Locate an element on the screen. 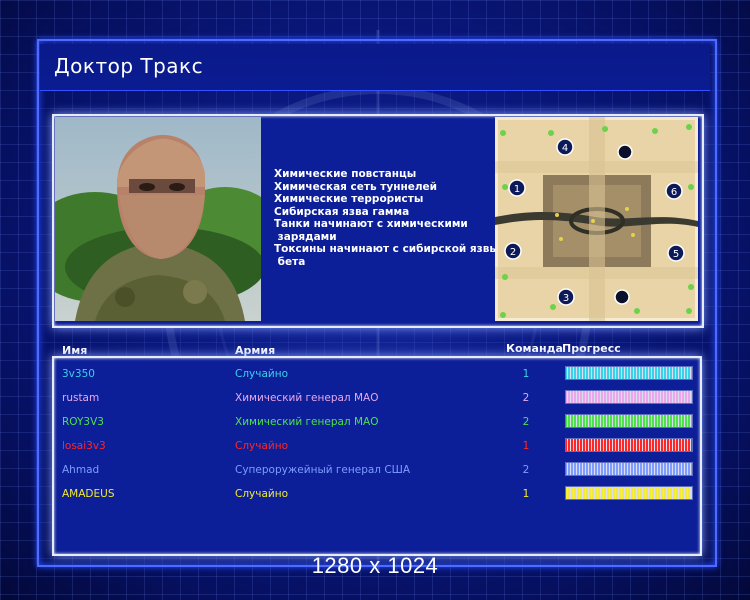 The width and height of the screenshot is (750, 600). description-line: Химические террористы is located at coordinates (349, 199).